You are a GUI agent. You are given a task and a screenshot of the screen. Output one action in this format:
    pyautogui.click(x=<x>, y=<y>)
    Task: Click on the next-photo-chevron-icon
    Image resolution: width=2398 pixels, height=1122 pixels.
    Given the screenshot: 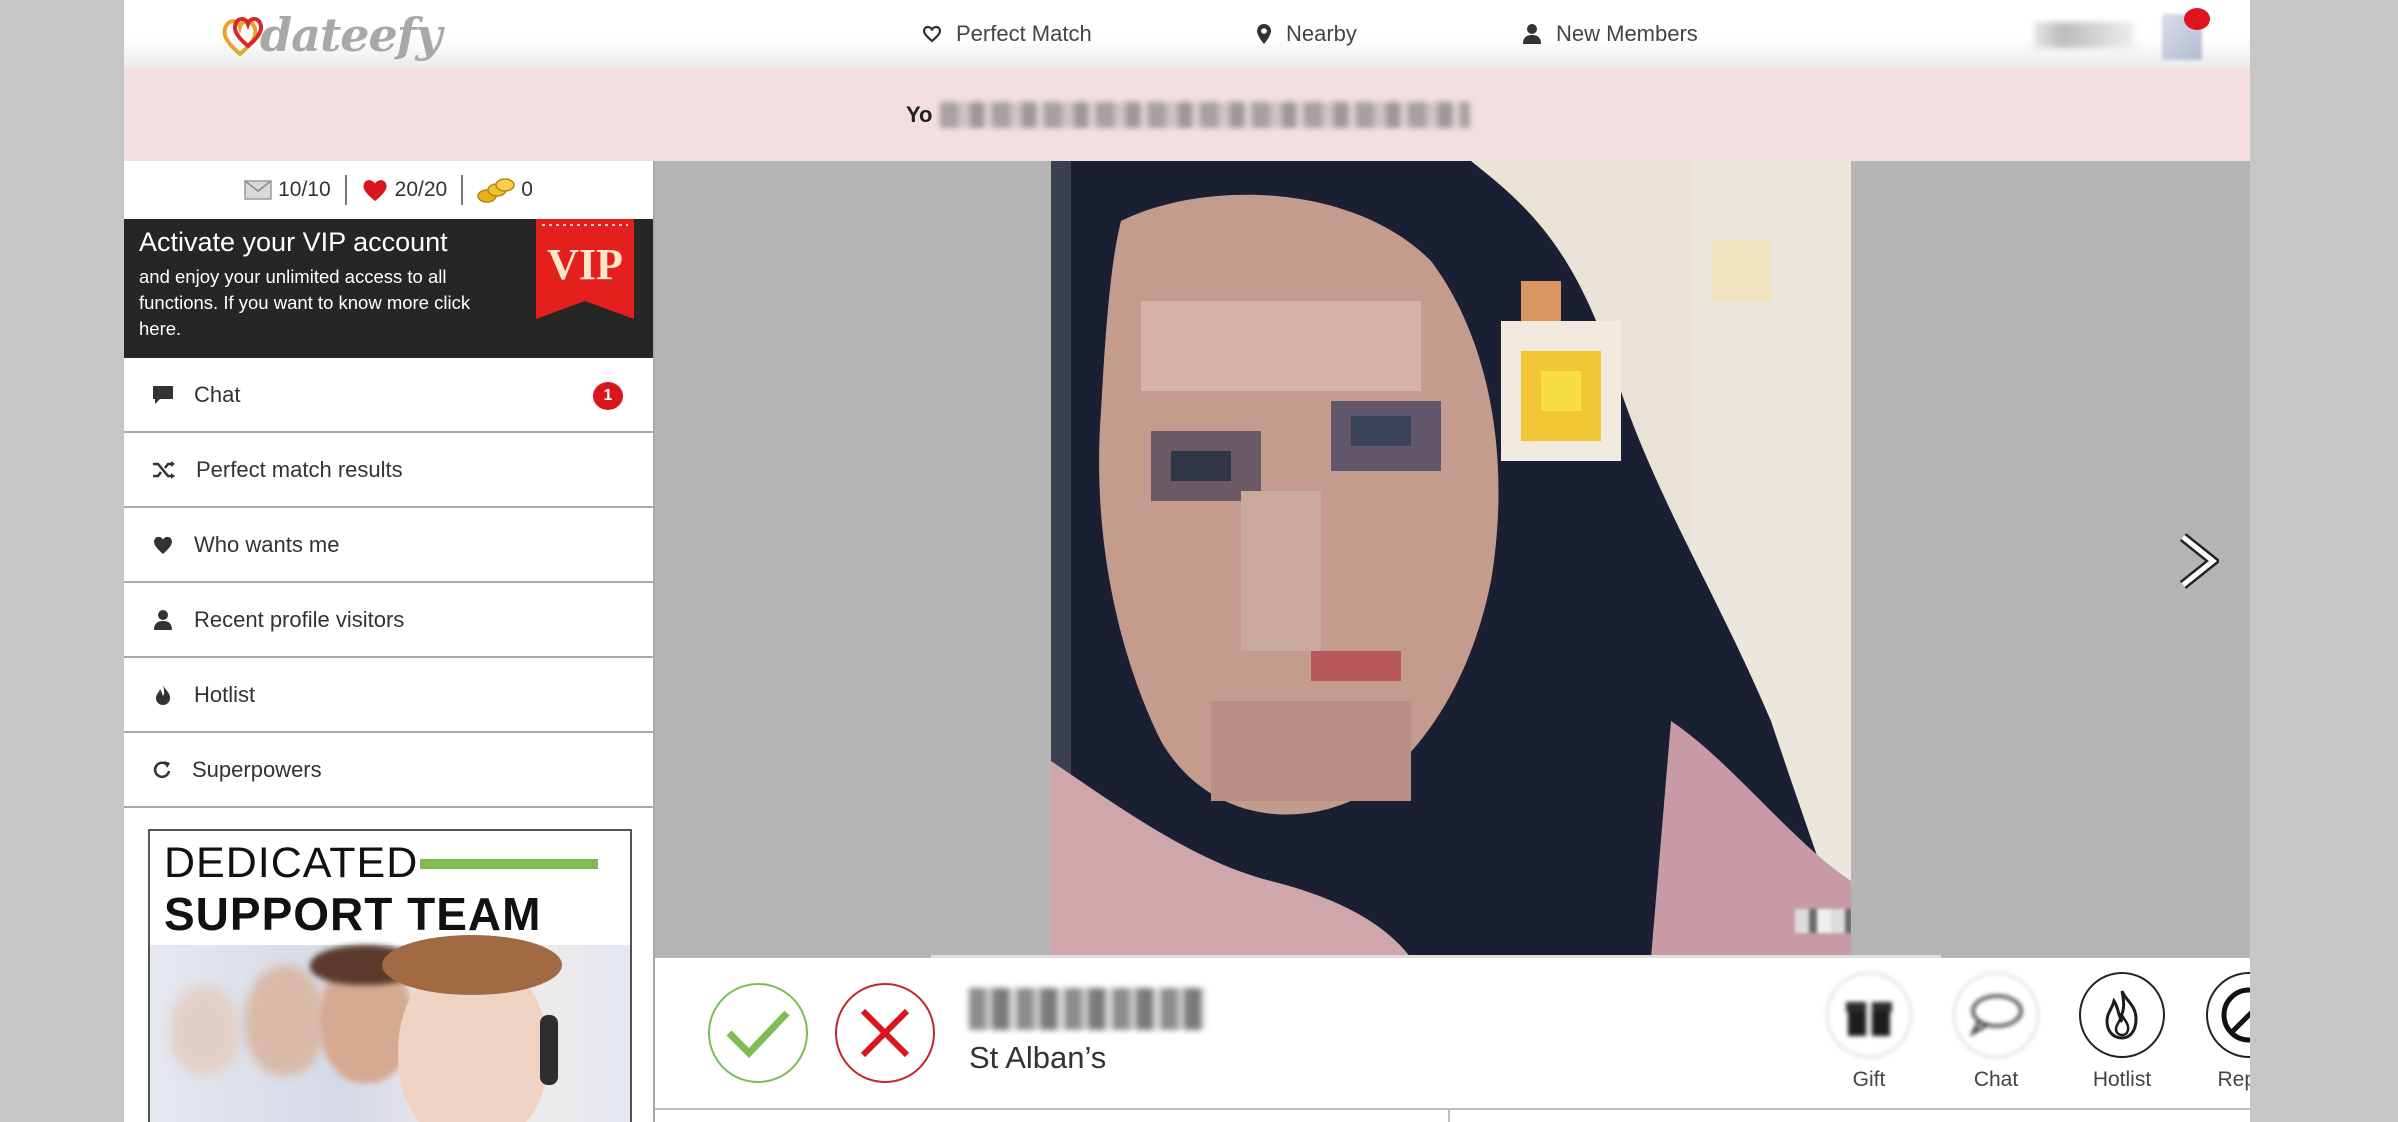 What is the action you would take?
    pyautogui.click(x=2198, y=561)
    